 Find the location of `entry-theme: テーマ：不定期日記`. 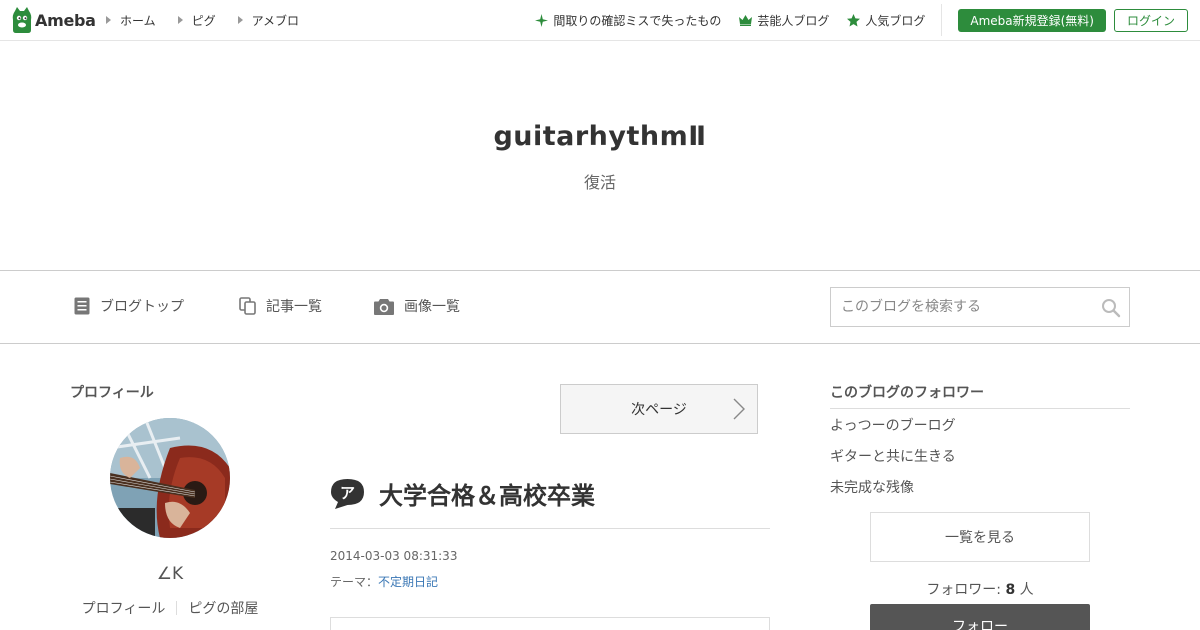

entry-theme: テーマ：不定期日記 is located at coordinates (384, 581).